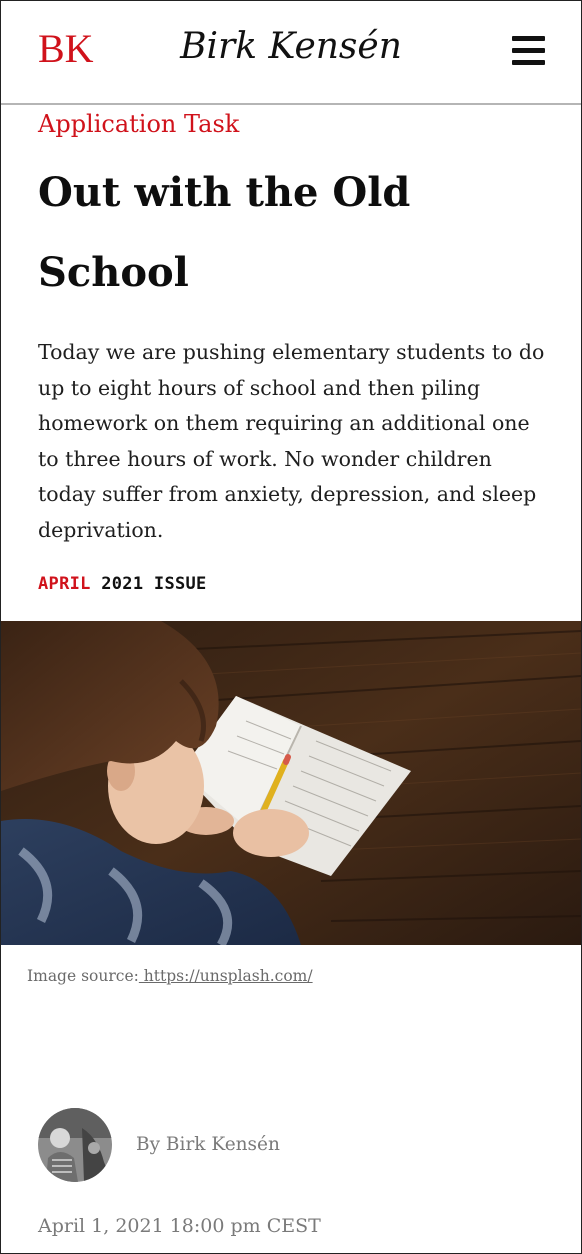  Describe the element at coordinates (291, 47) in the screenshot. I see `site-title-link: Birk Kensén` at that location.